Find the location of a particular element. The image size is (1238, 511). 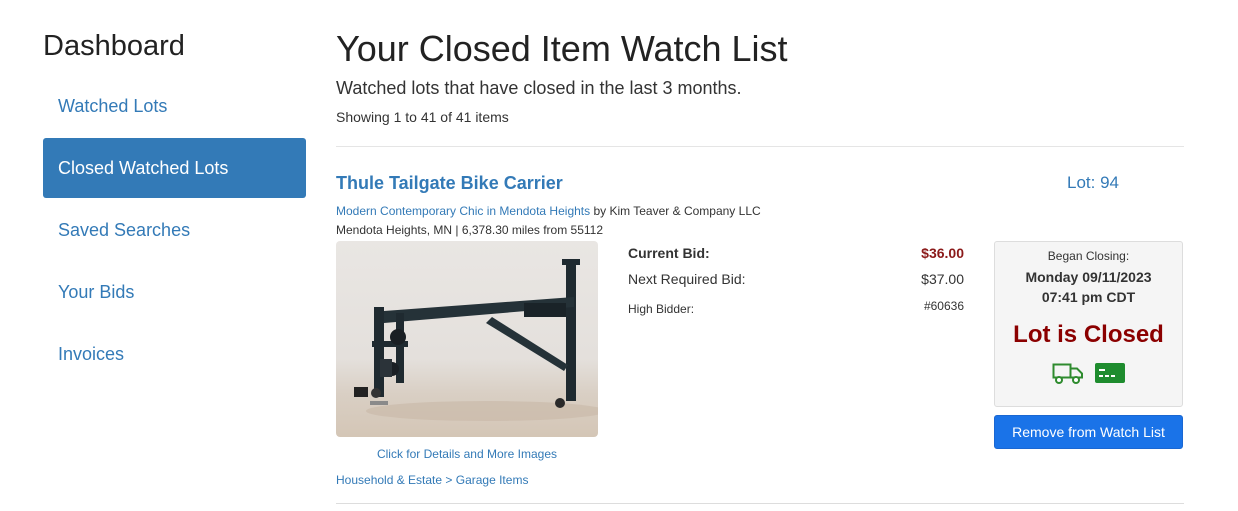

lot-number: Lot: 94 is located at coordinates (1093, 182).